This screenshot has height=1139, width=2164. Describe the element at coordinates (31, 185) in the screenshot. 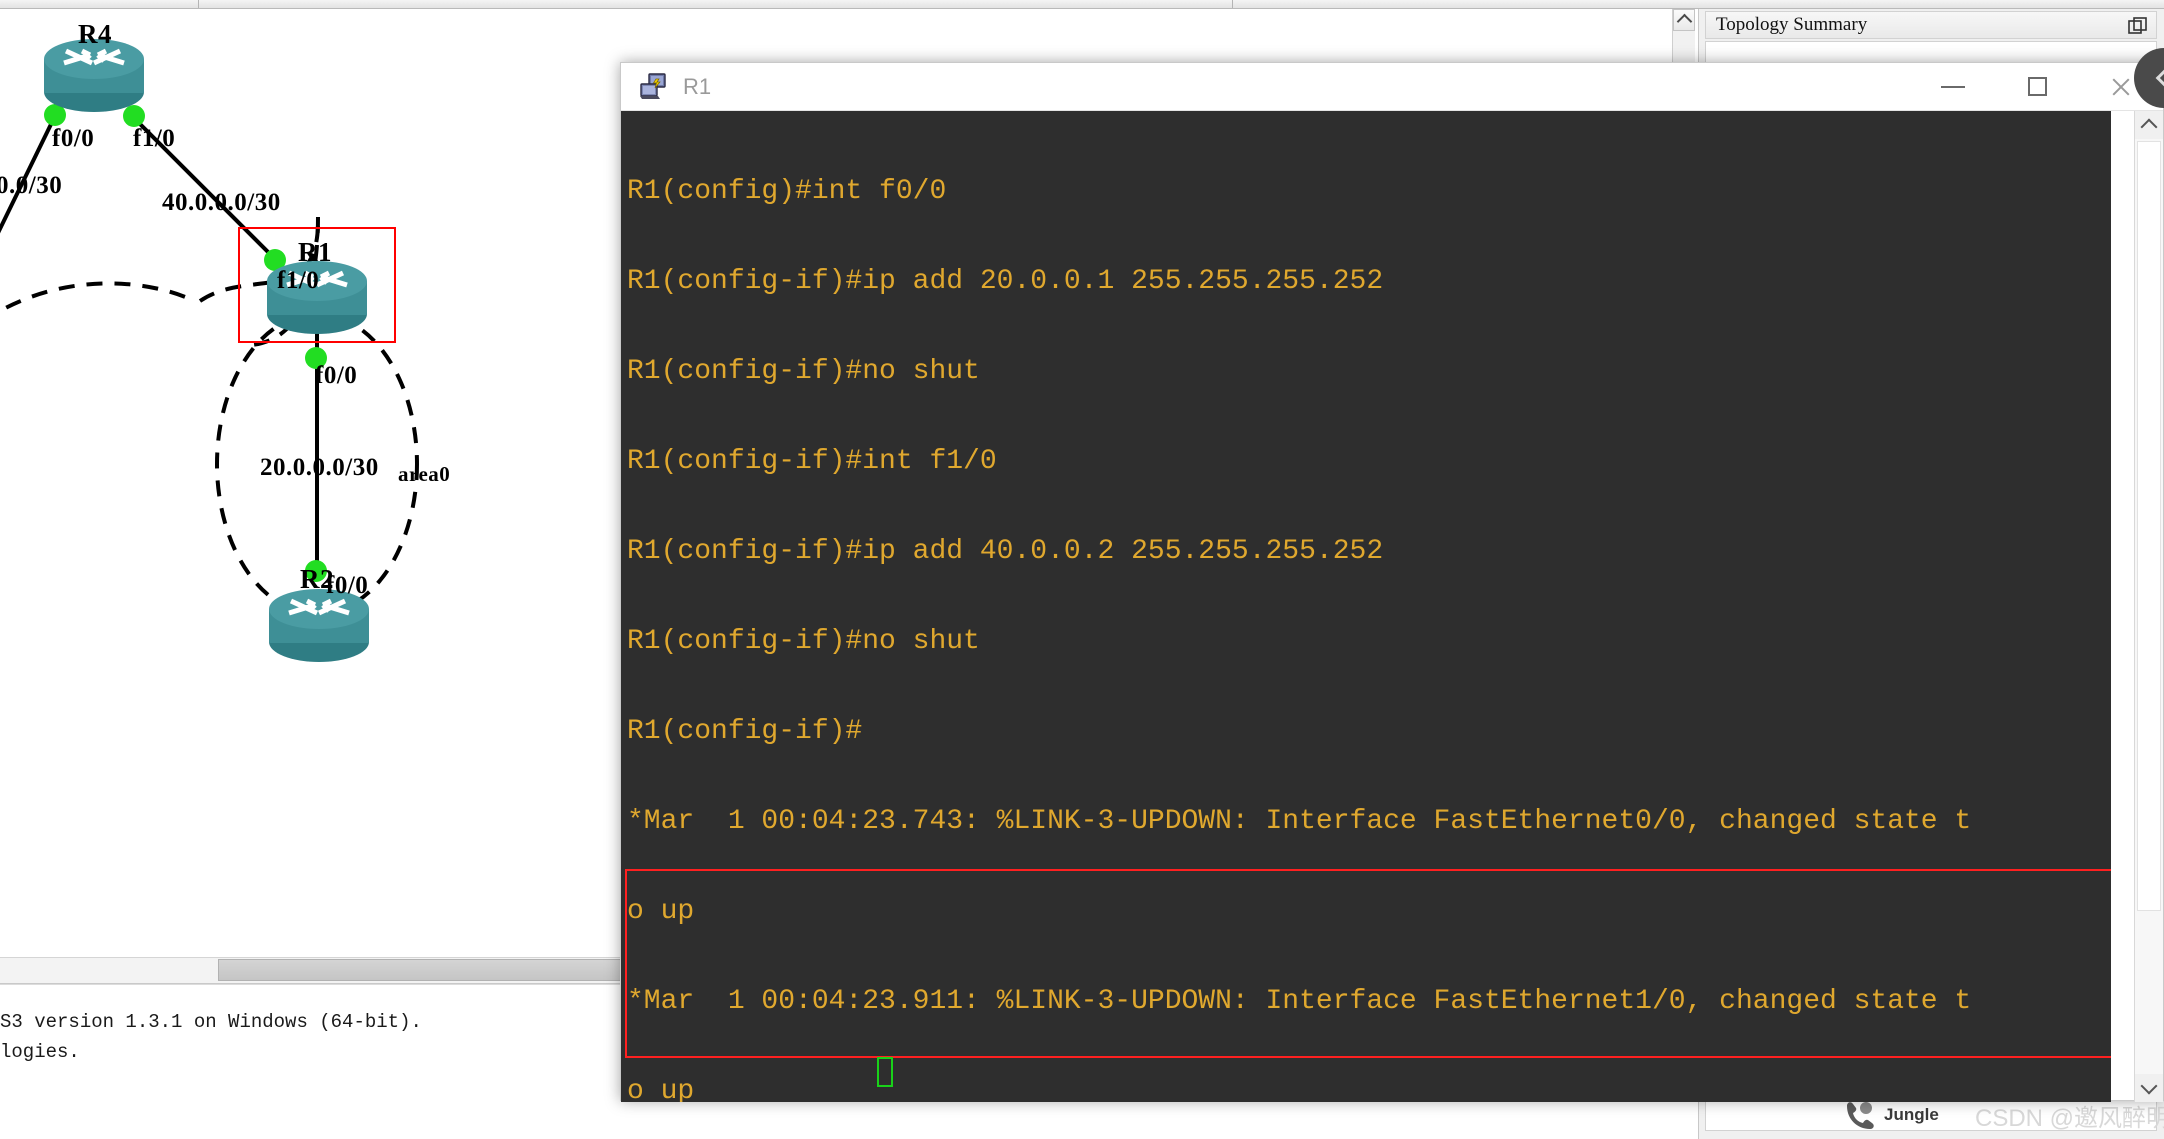

I see `subnet-label-left: 0.0/30` at that location.